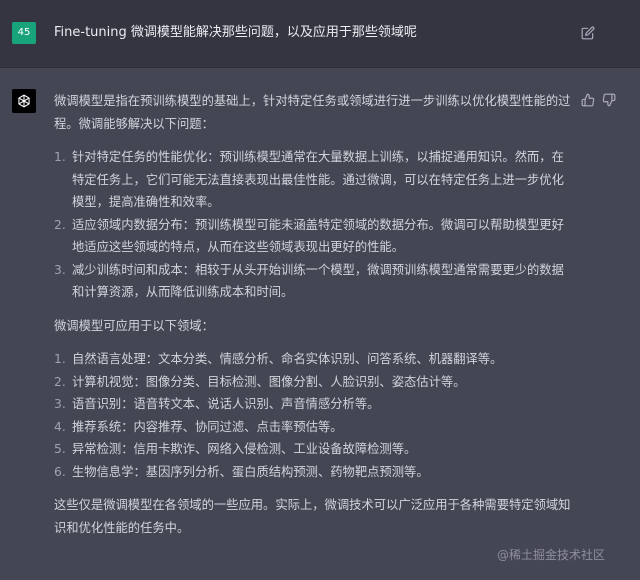 The image size is (640, 580). What do you see at coordinates (207, 426) in the screenshot?
I see `list-item-text: 推荐系统：内容推荐、协同过滤、点击率预估等。` at bounding box center [207, 426].